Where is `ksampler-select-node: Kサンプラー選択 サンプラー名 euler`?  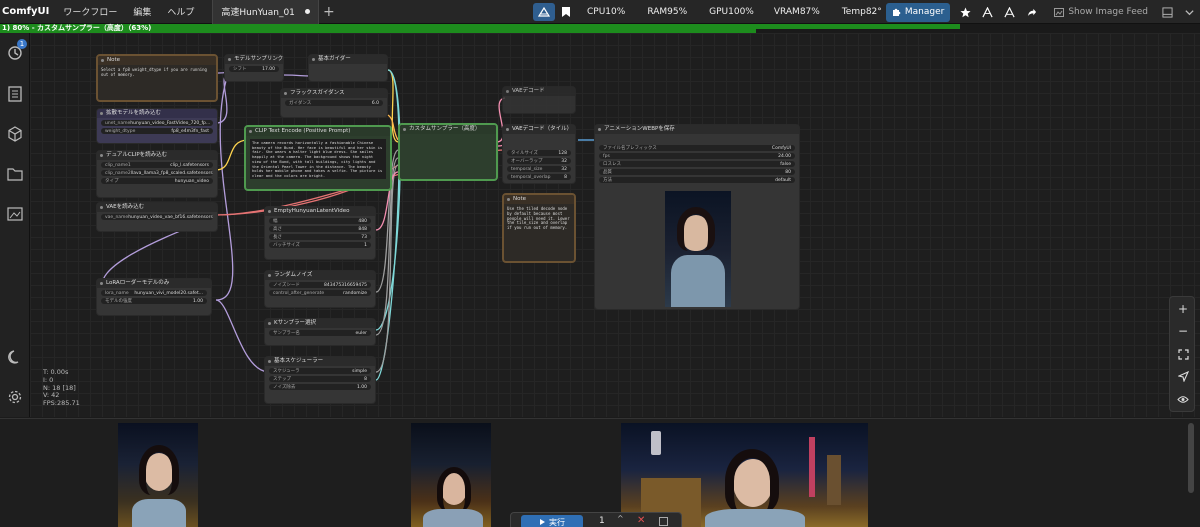 ksampler-select-node: Kサンプラー選択 サンプラー名 euler is located at coordinates (320, 332).